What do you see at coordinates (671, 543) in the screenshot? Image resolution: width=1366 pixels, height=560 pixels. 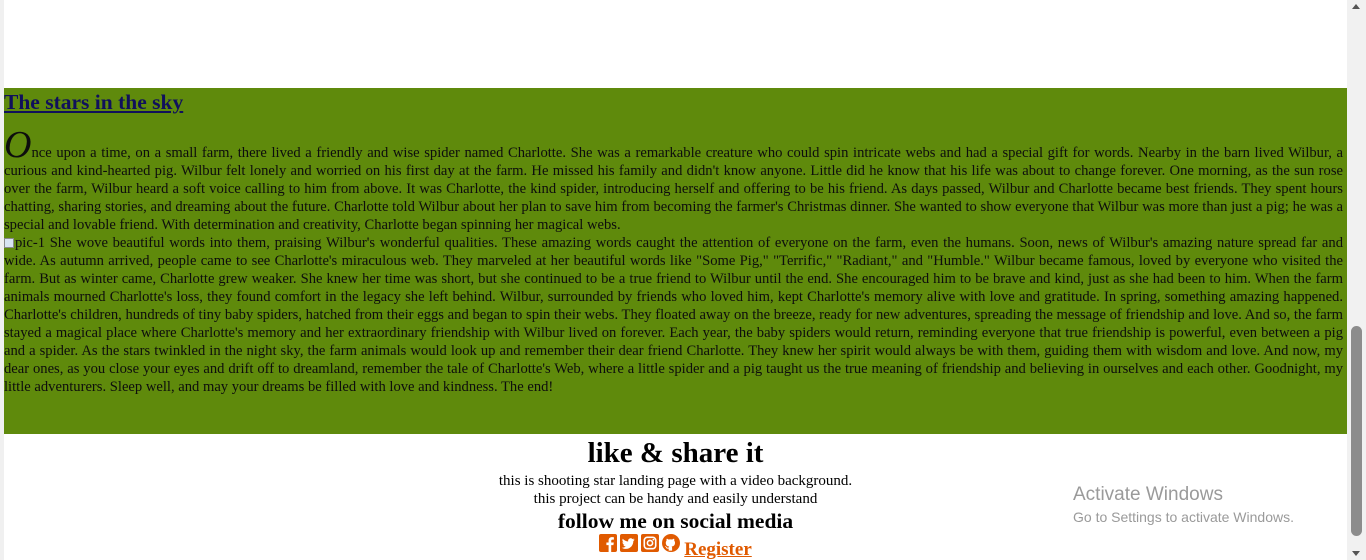 I see `github-icon` at bounding box center [671, 543].